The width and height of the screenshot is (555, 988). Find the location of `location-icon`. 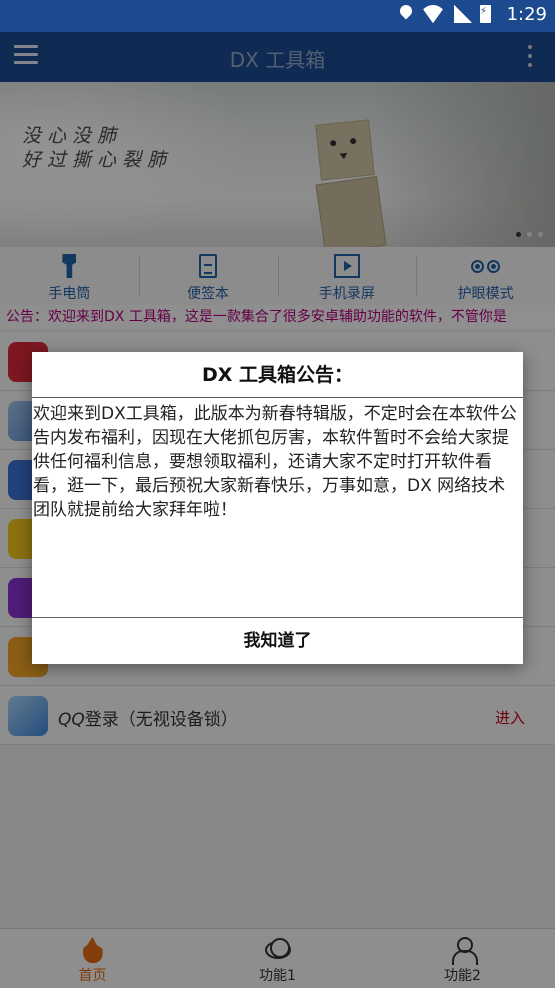

location-icon is located at coordinates (406, 14).